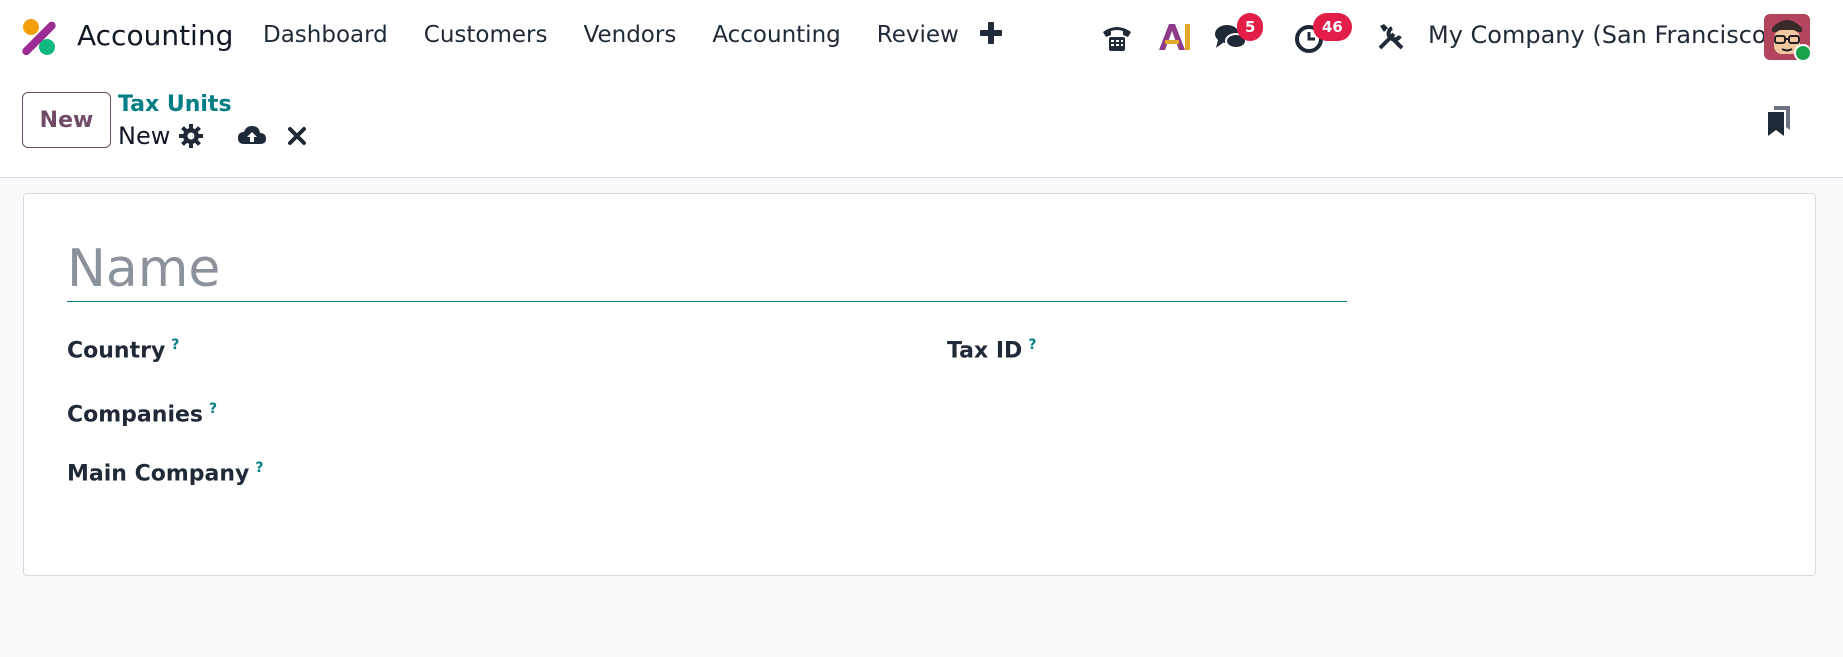 This screenshot has height=657, width=1843. I want to click on menu-item-accounting: Accounting, so click(776, 35).